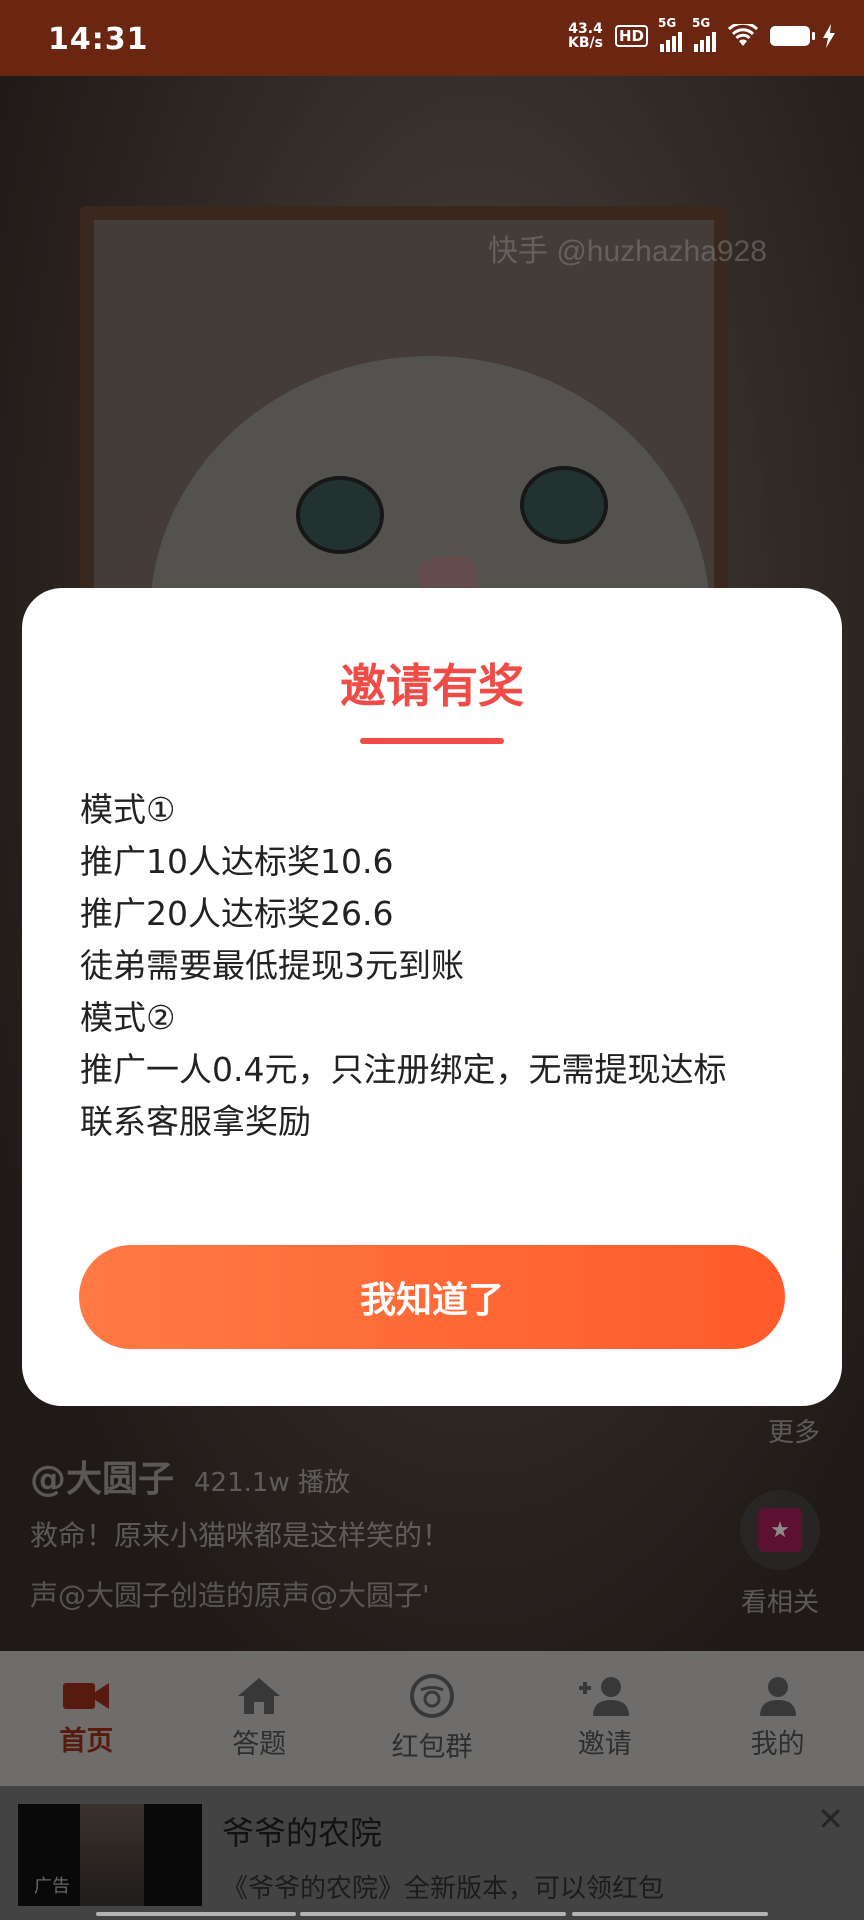  I want to click on hd-icon: HD, so click(631, 36).